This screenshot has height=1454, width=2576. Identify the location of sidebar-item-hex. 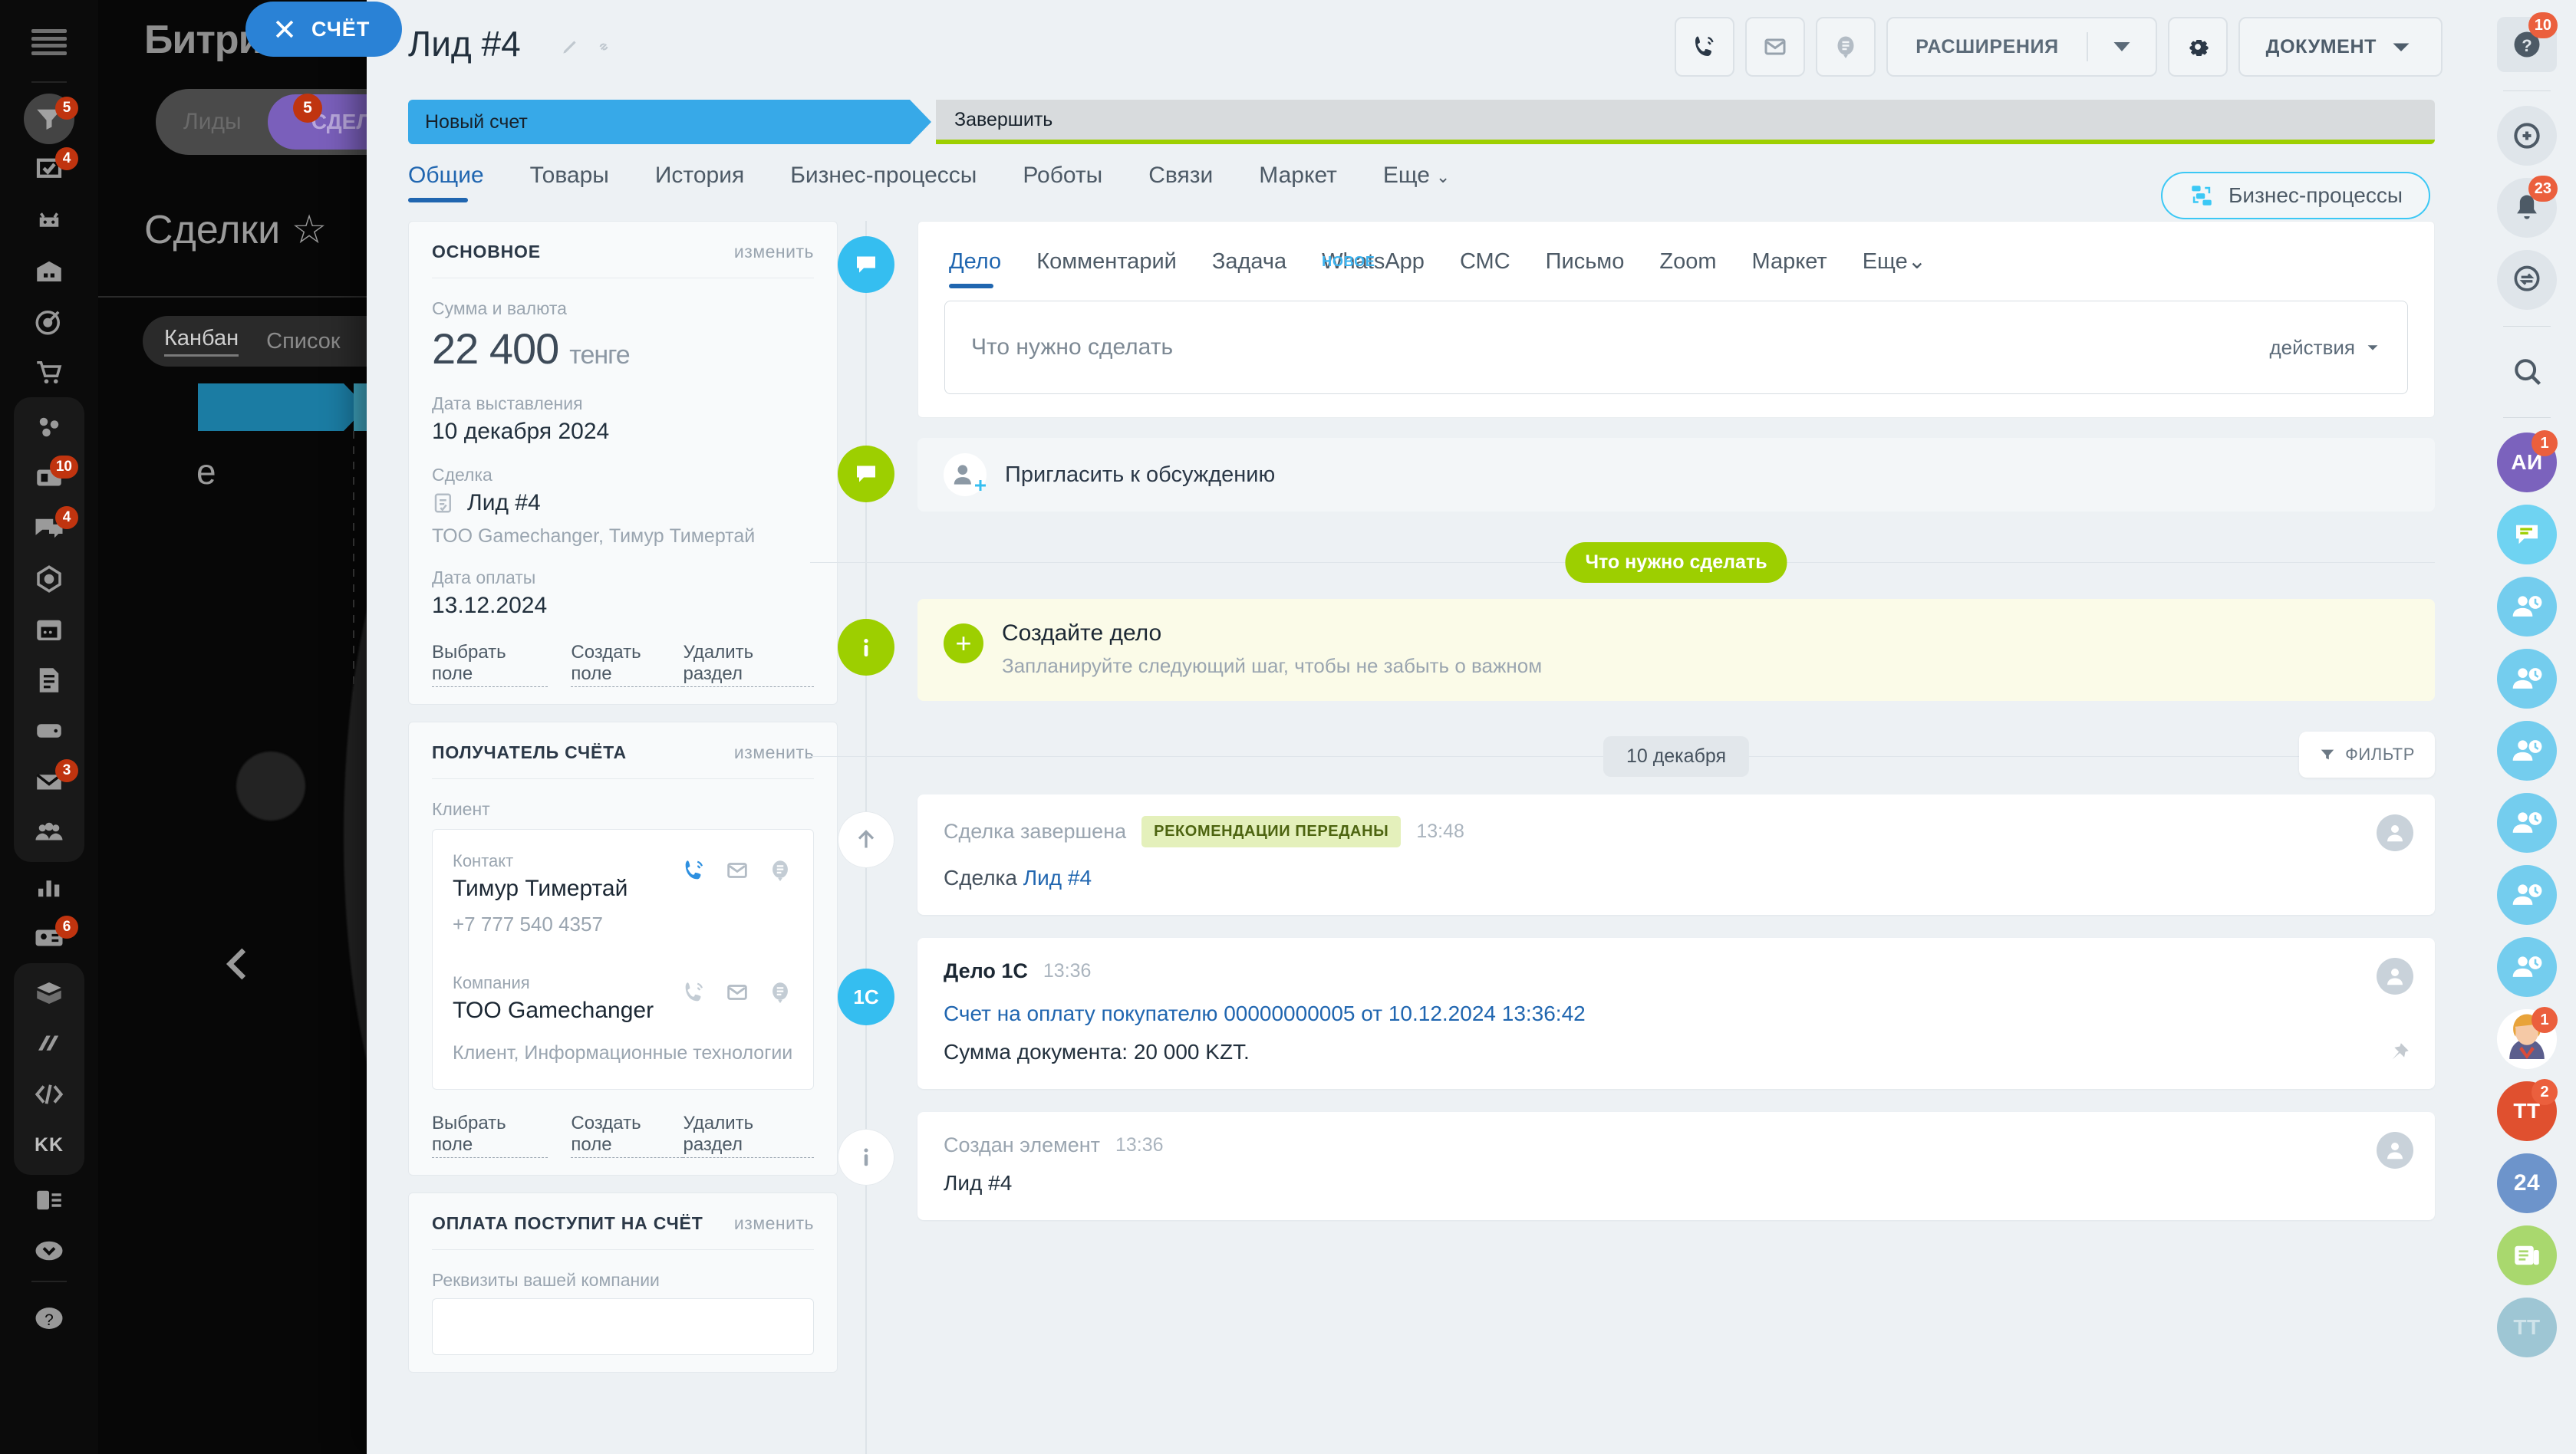
(49, 579).